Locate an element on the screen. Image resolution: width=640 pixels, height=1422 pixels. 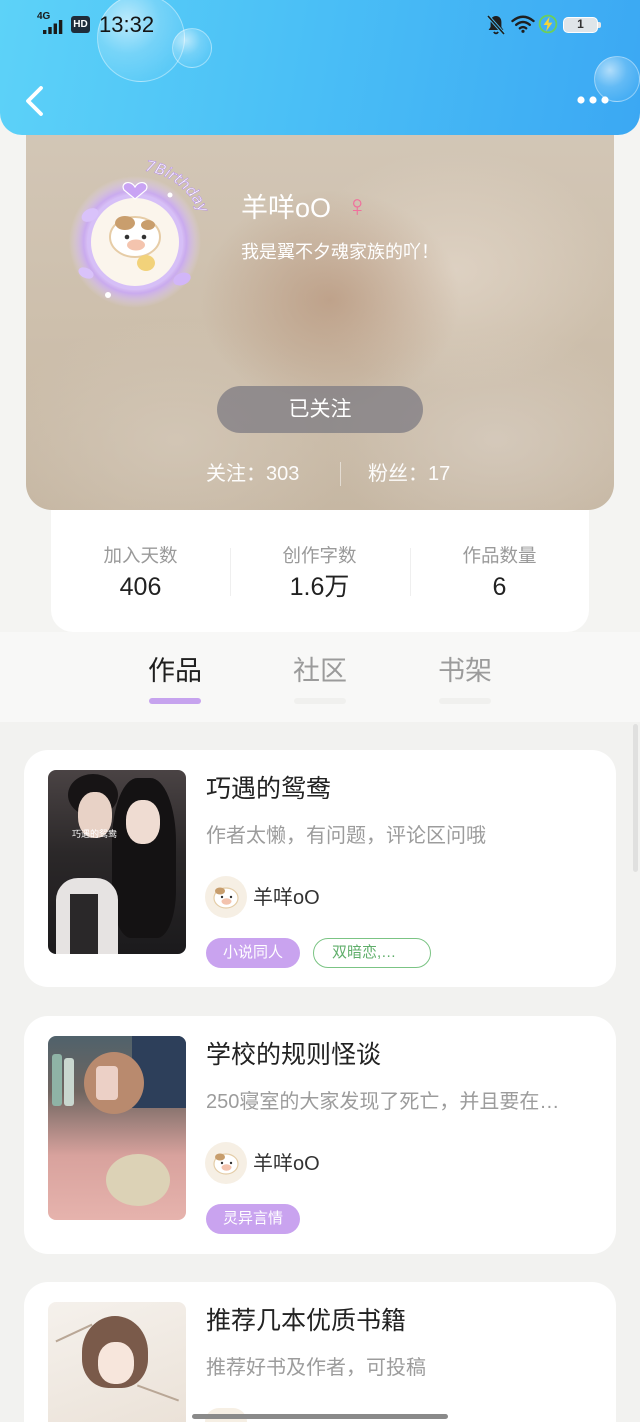
tag: 小说同人 is located at coordinates (253, 953).